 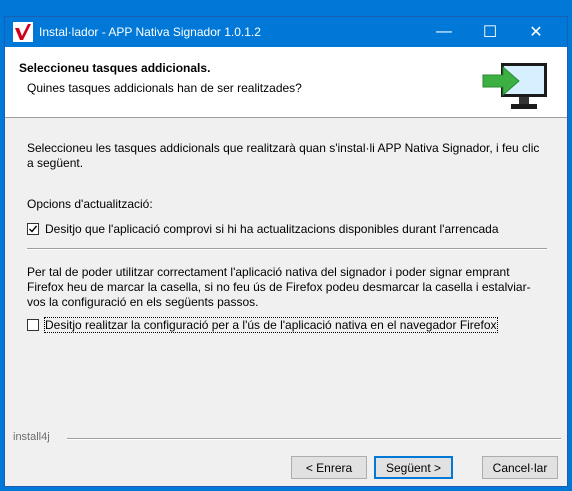 What do you see at coordinates (314, 439) in the screenshot?
I see `footer-separator` at bounding box center [314, 439].